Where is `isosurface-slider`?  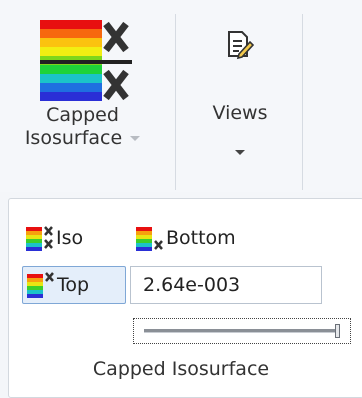 isosurface-slider is located at coordinates (242, 331).